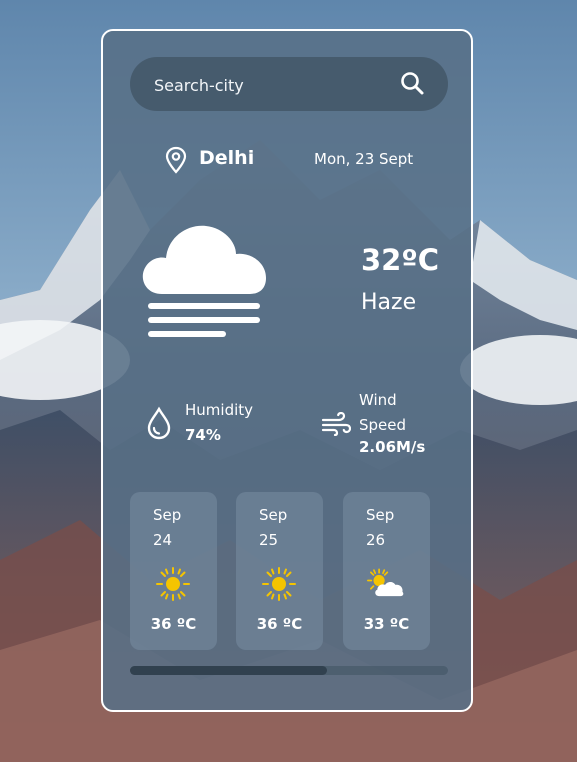 This screenshot has height=762, width=577. I want to click on forecast-scrollbar, so click(289, 670).